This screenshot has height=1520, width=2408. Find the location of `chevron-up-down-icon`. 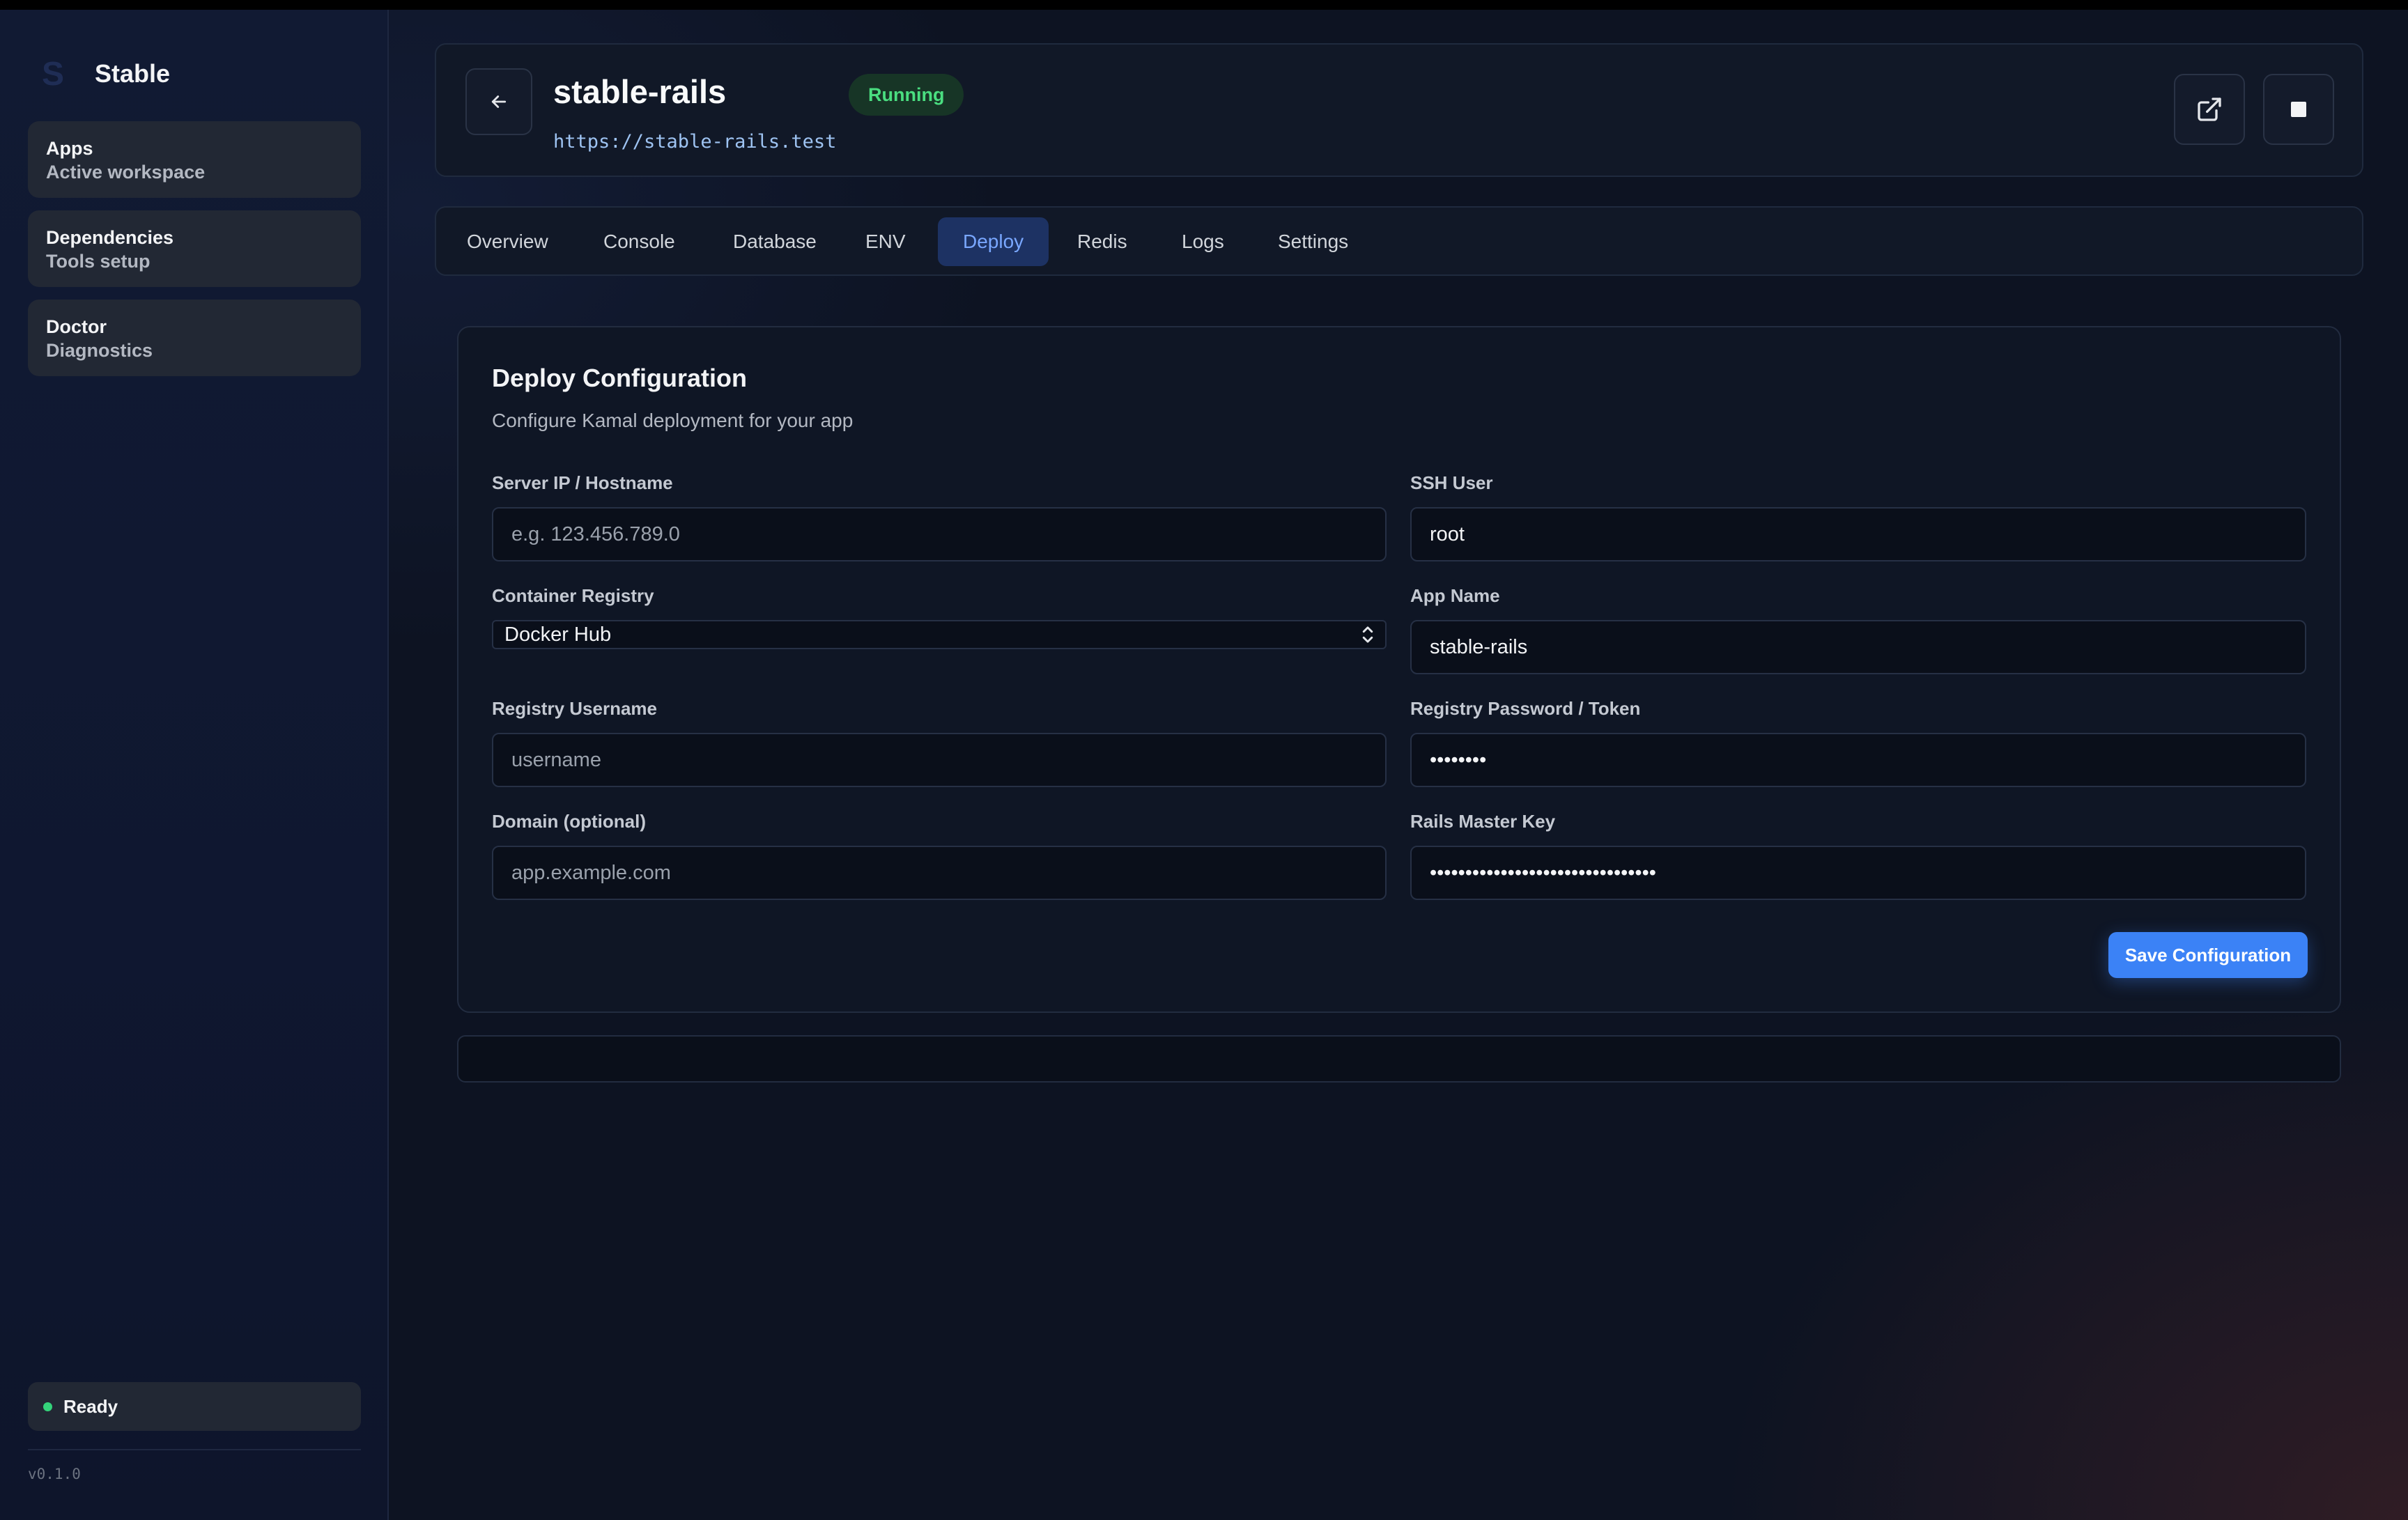

chevron-up-down-icon is located at coordinates (1368, 634).